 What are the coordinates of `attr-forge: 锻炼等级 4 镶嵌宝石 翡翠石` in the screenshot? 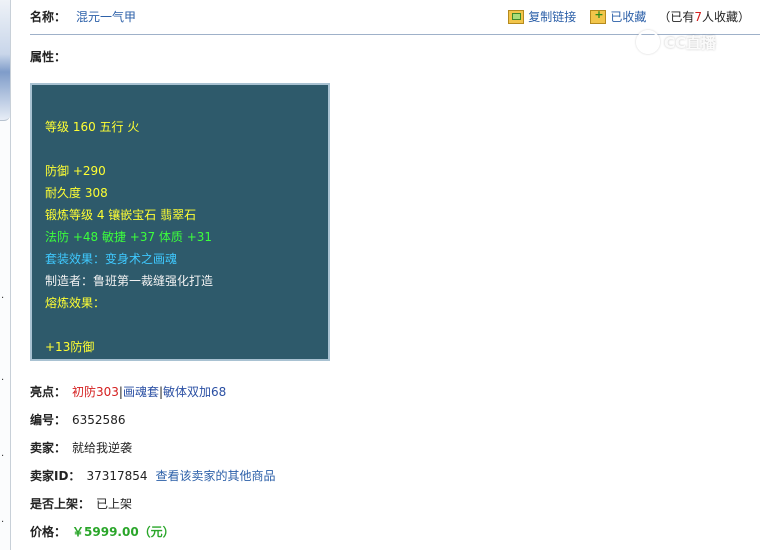 It's located at (121, 215).